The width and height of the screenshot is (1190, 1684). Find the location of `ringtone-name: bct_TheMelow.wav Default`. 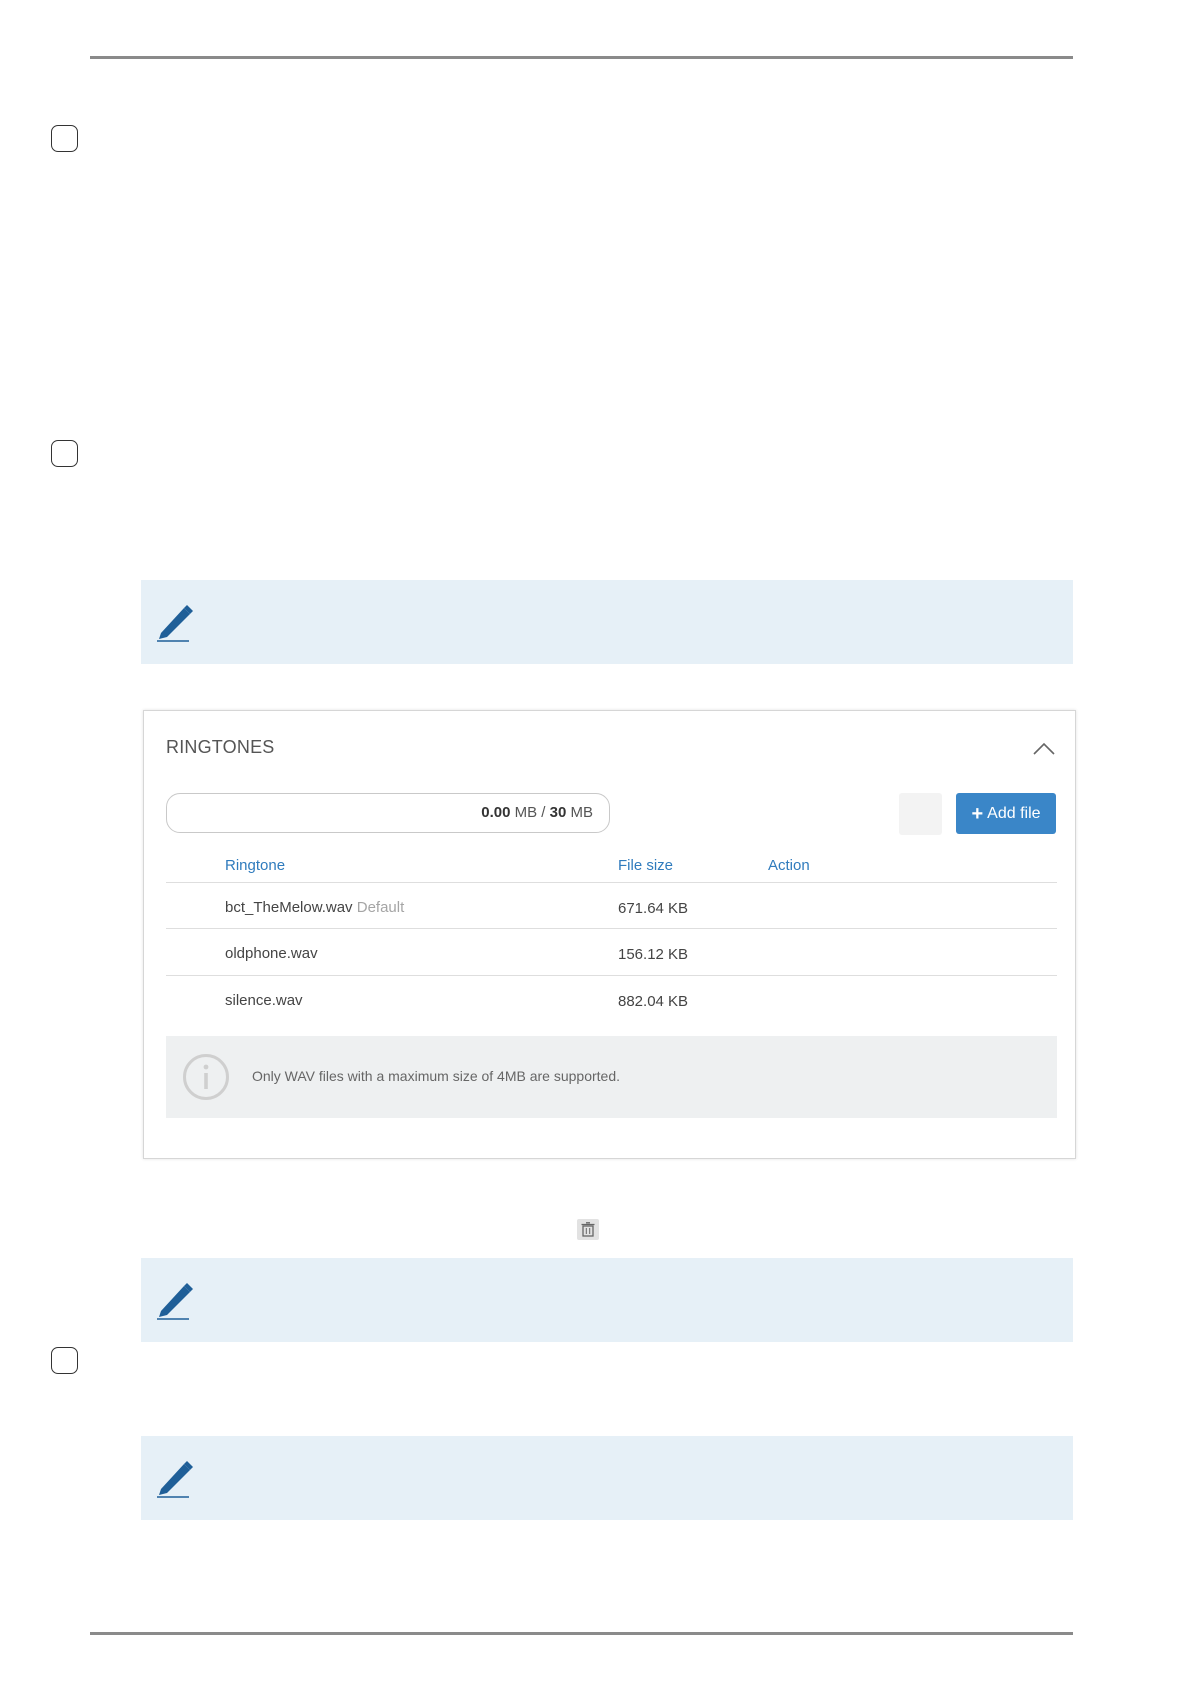

ringtone-name: bct_TheMelow.wav Default is located at coordinates (315, 907).